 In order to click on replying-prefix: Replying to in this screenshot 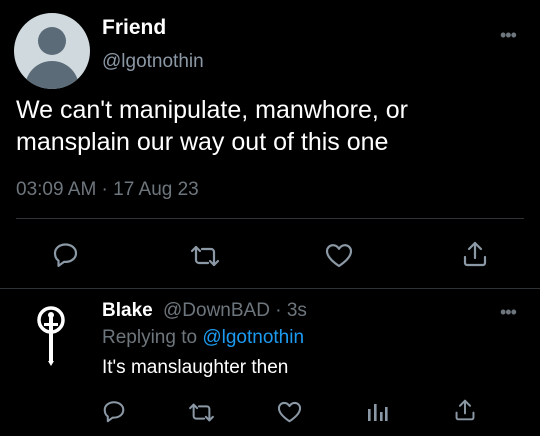, I will do `click(152, 337)`.